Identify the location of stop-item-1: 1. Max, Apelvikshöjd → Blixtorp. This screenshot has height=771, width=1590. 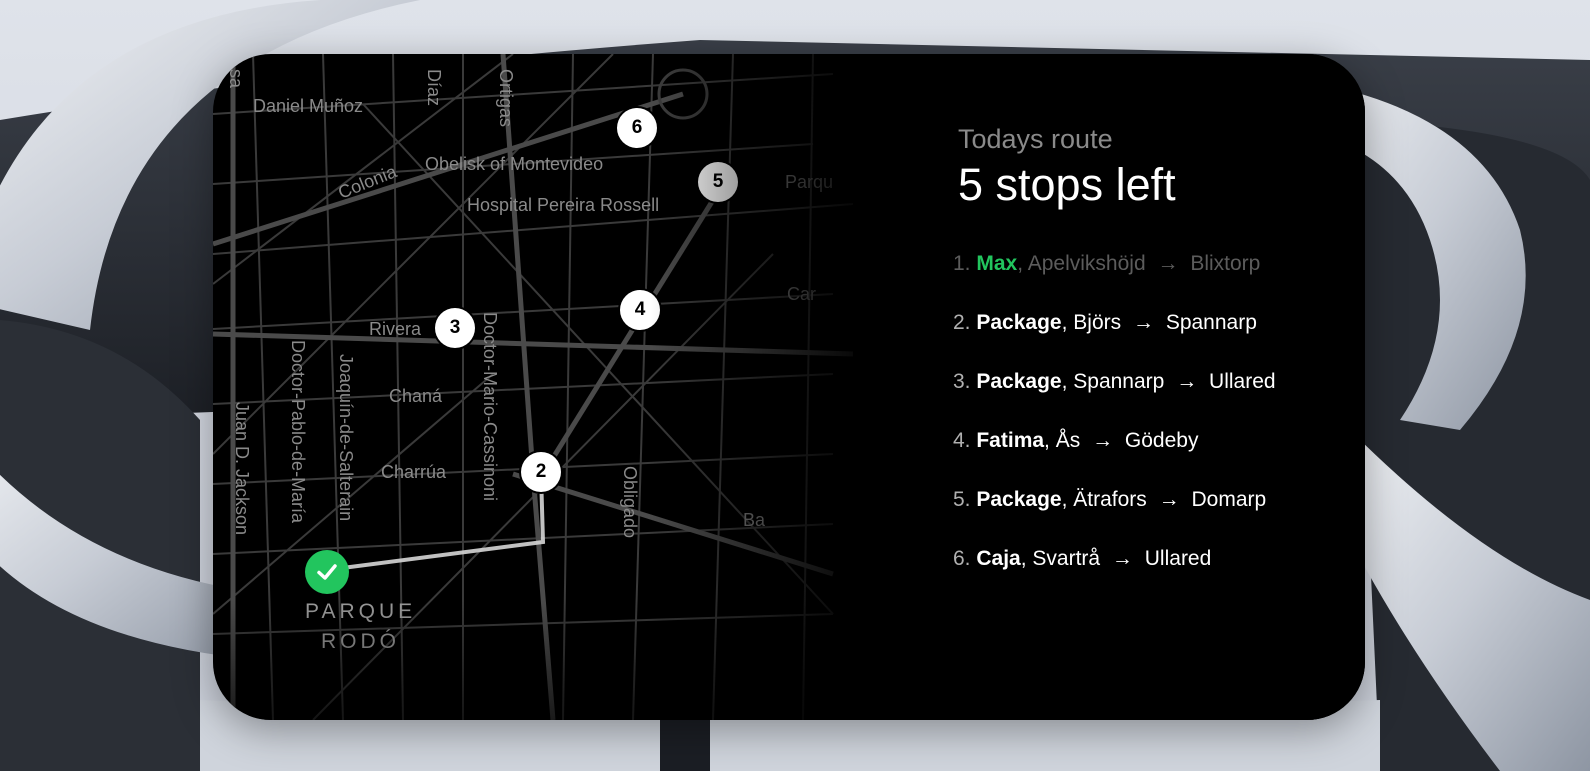
(1114, 281).